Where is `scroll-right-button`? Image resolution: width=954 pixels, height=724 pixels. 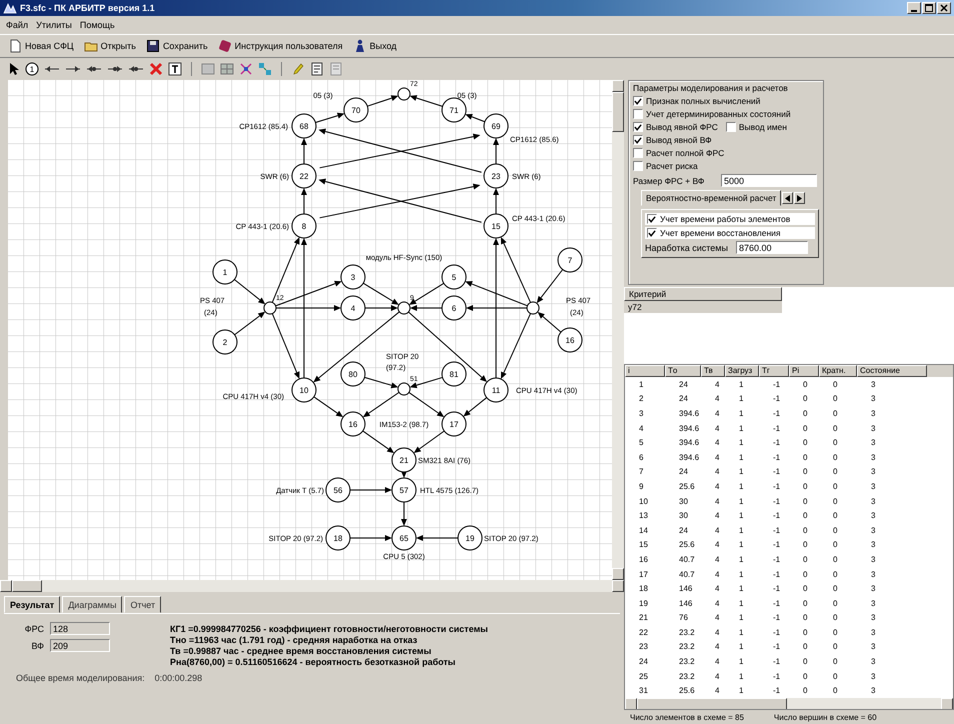 scroll-right-button is located at coordinates (800, 198).